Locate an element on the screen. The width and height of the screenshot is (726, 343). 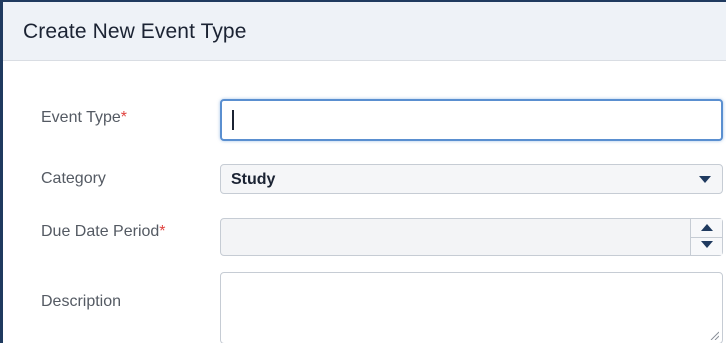
arrow-up-icon is located at coordinates (707, 227).